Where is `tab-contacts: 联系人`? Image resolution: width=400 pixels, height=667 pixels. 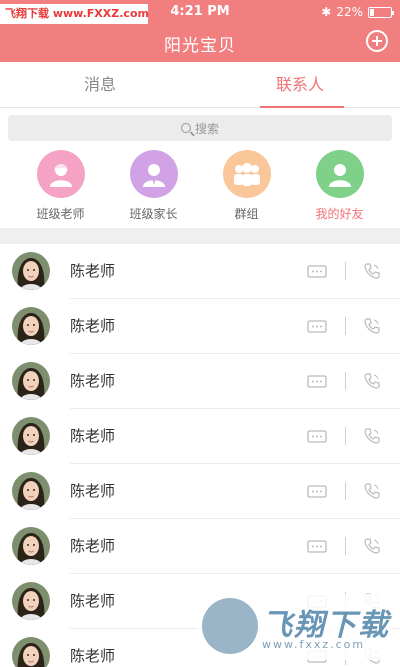 tab-contacts: 联系人 is located at coordinates (300, 85).